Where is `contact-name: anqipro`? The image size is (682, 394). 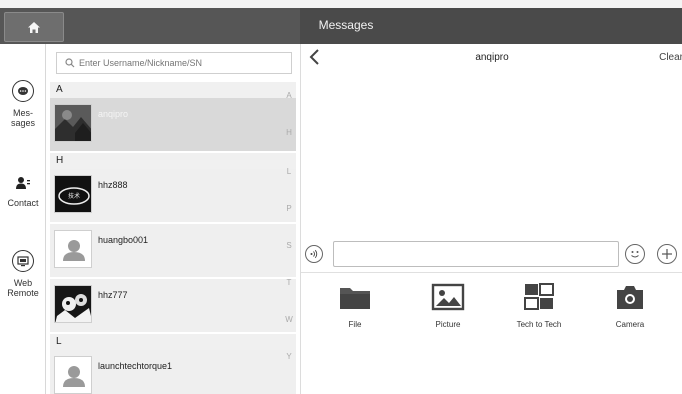 contact-name: anqipro is located at coordinates (113, 114).